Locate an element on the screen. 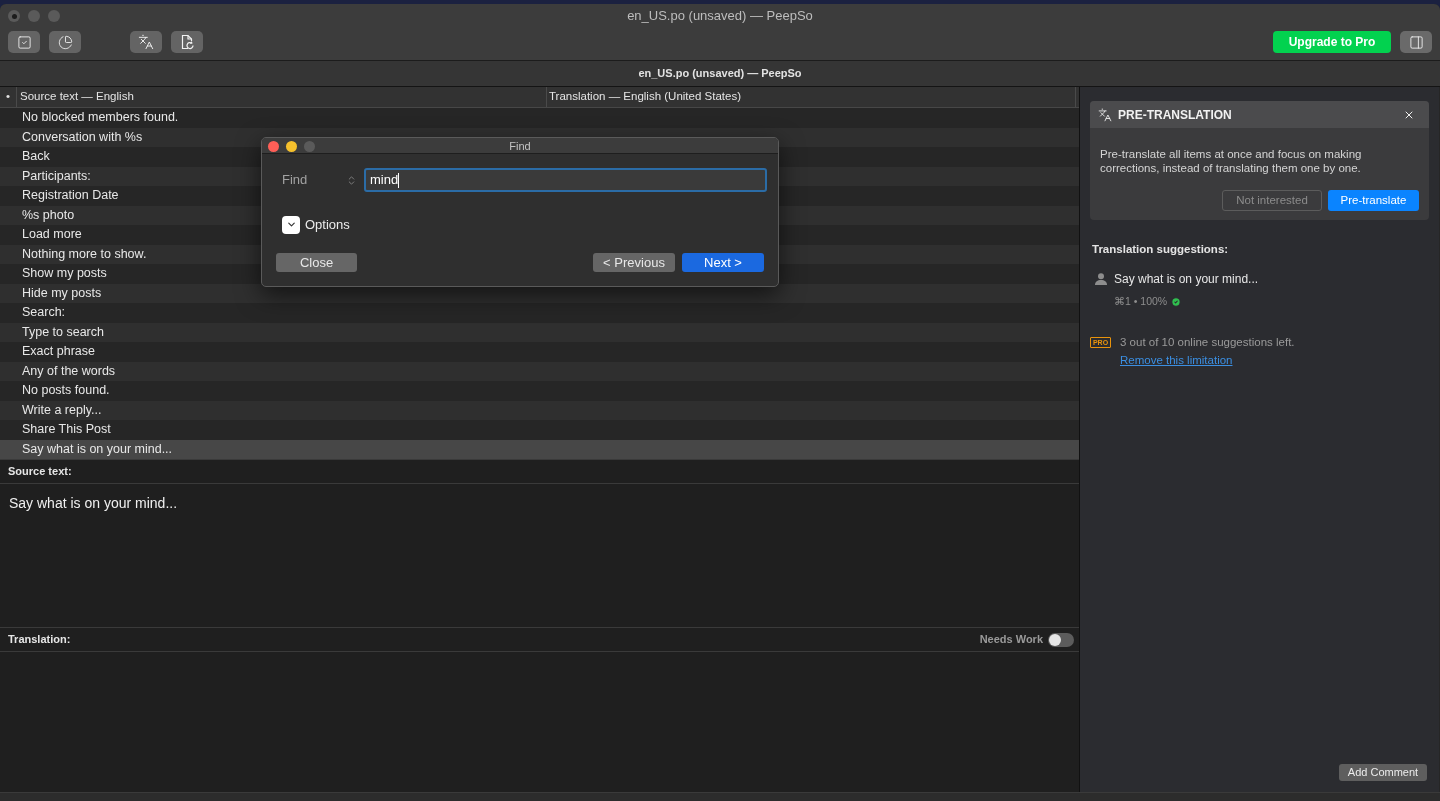 The image size is (1440, 801). card-title: PRE-TRANSLATION is located at coordinates (1175, 115).